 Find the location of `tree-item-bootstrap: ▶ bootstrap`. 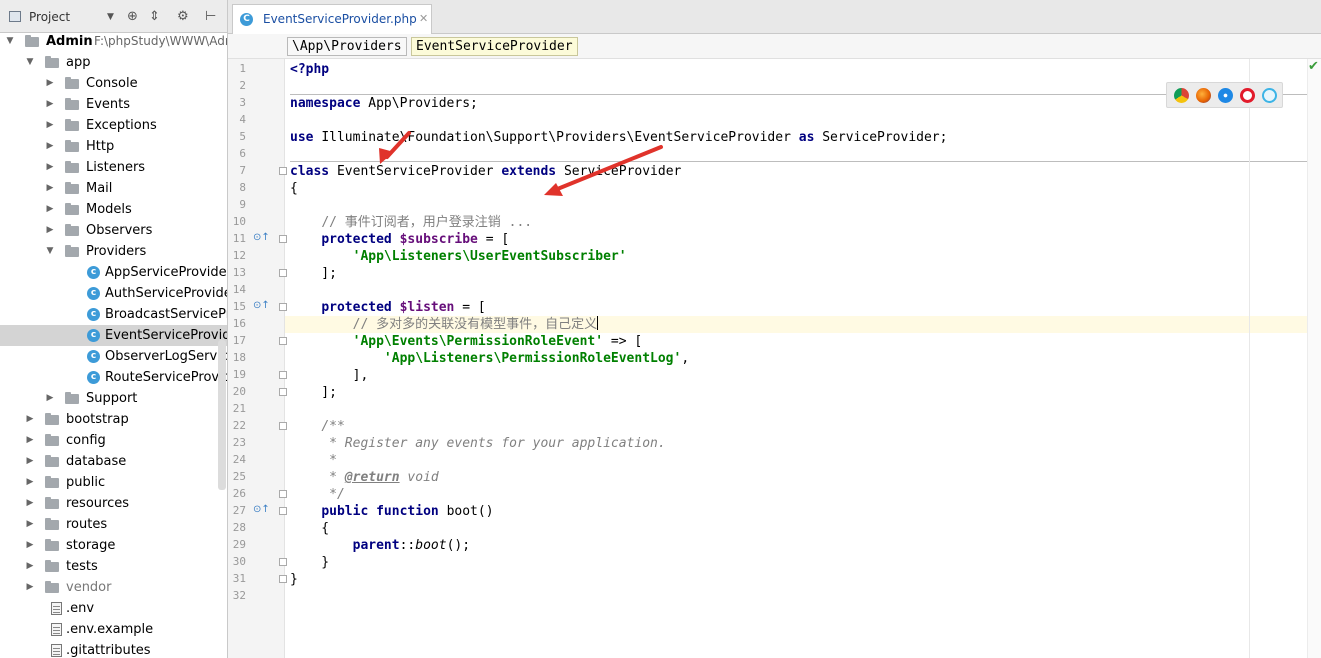

tree-item-bootstrap: ▶ bootstrap is located at coordinates (113, 419).